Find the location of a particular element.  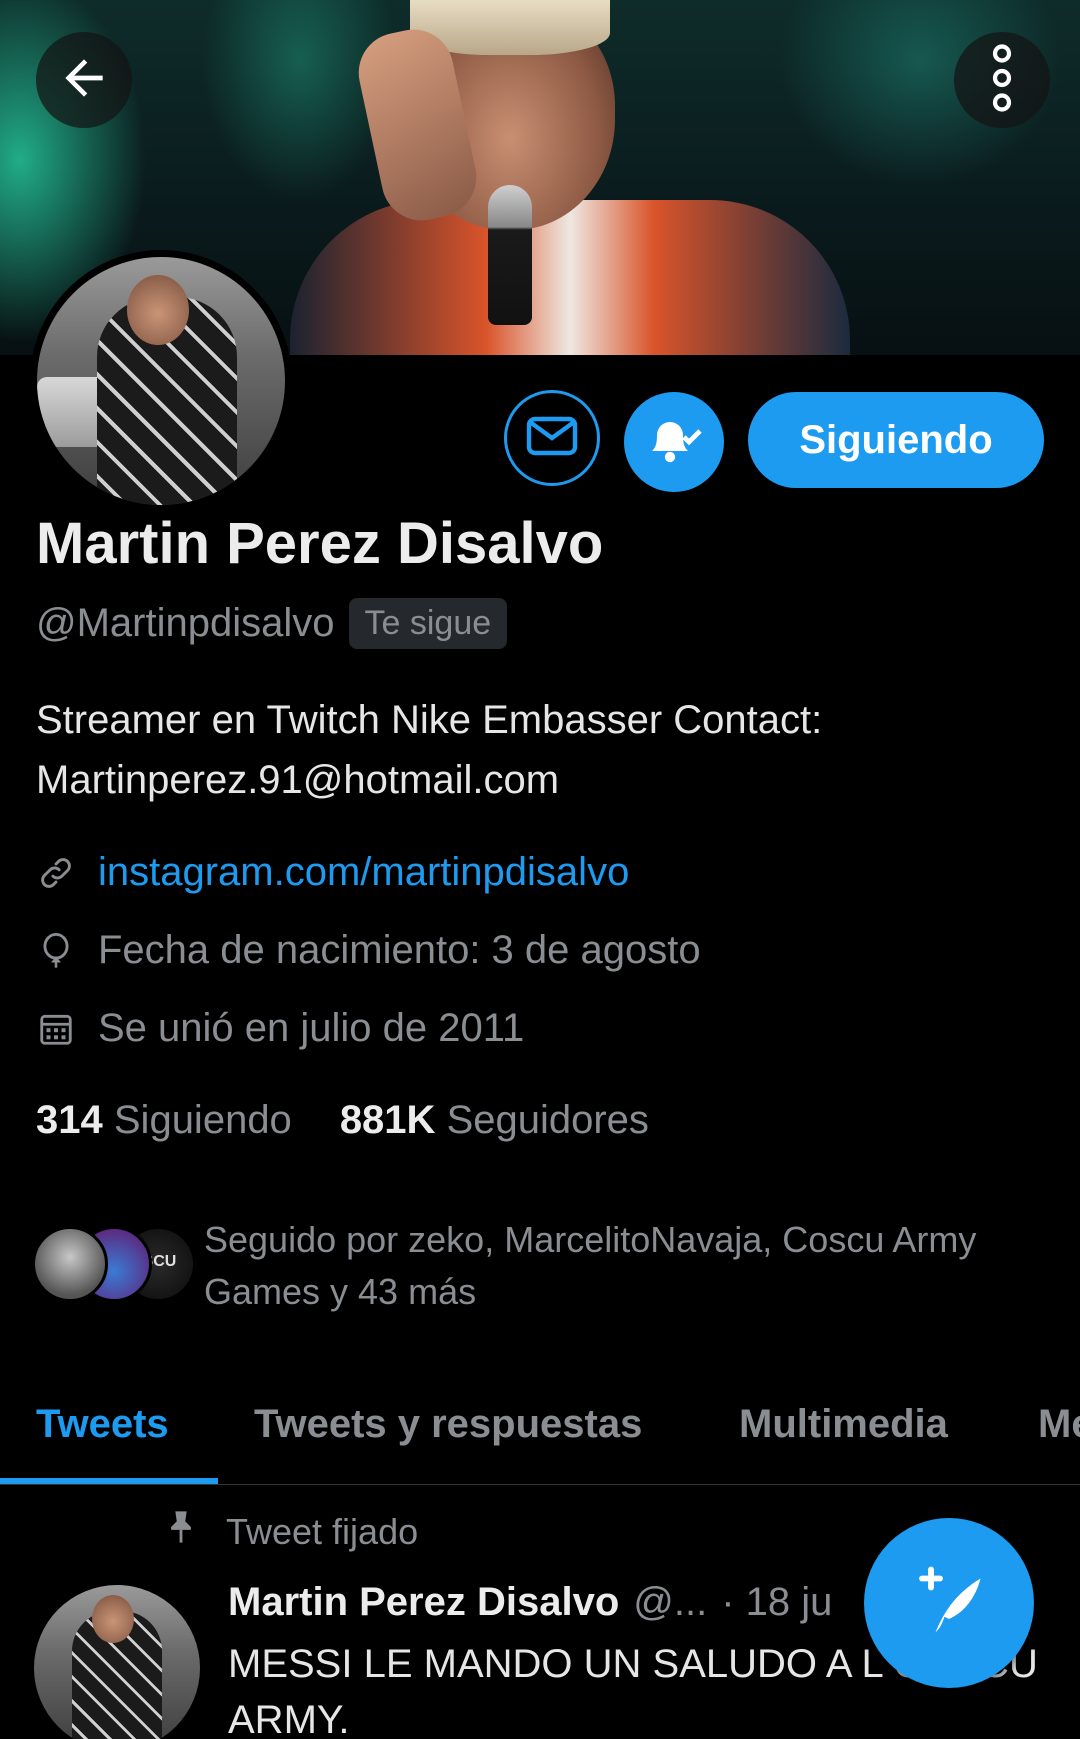

profile-name: Martin Perez Disalvo is located at coordinates (320, 543).